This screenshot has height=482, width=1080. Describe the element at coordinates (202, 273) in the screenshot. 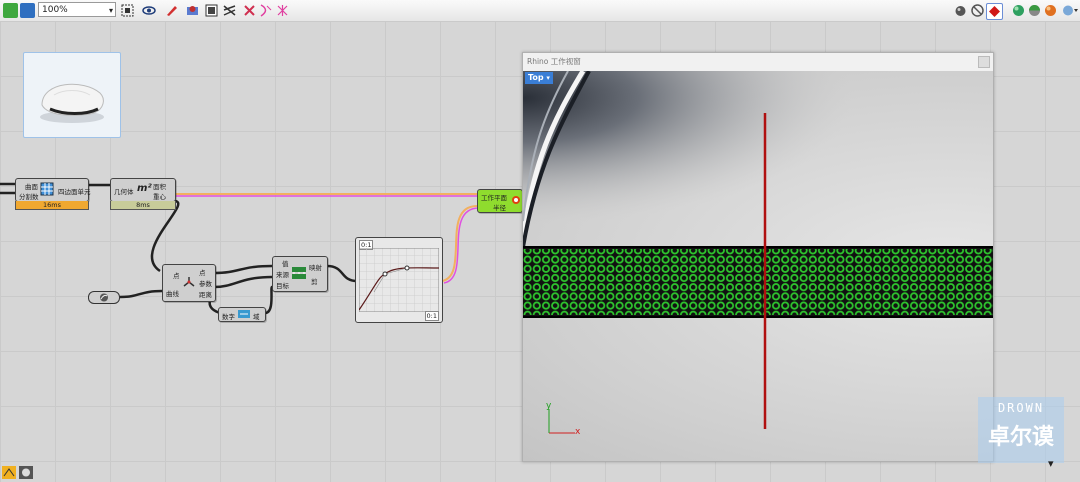

I see `output-point-label: 点` at that location.